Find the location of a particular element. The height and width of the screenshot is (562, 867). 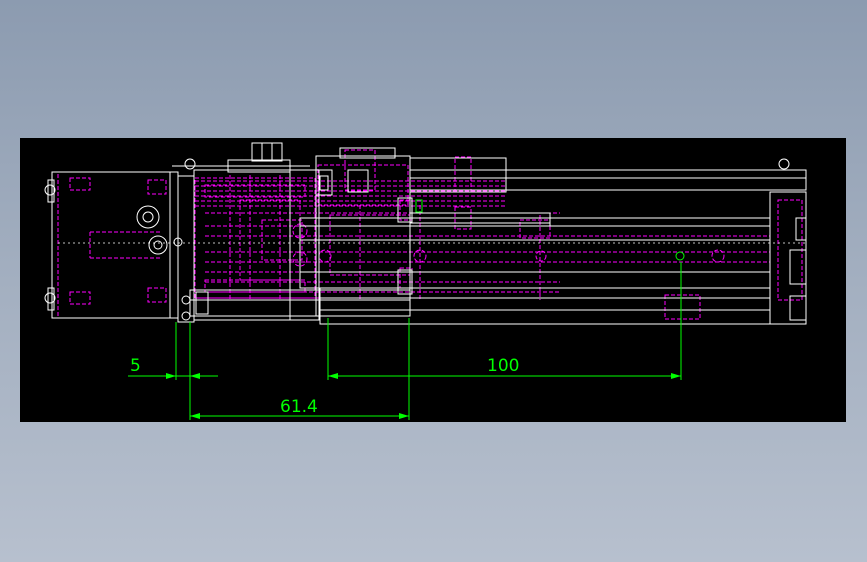

dimension-100-label: 100 is located at coordinates (503, 366).